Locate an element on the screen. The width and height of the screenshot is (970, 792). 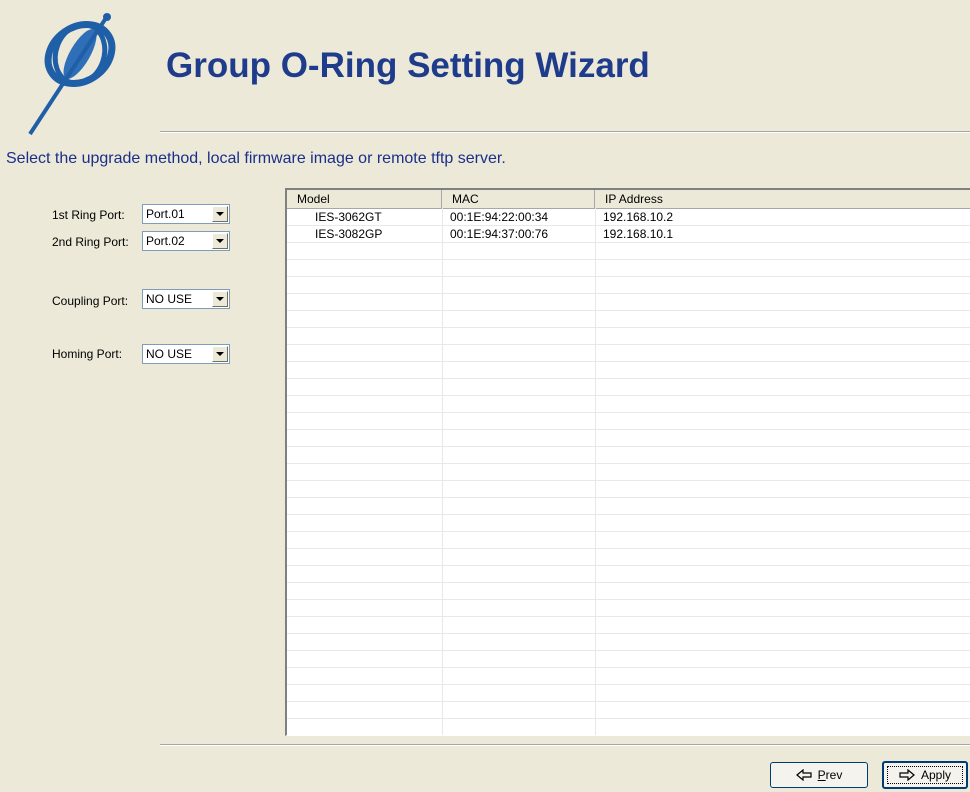
arrow-left-icon is located at coordinates (803, 775).